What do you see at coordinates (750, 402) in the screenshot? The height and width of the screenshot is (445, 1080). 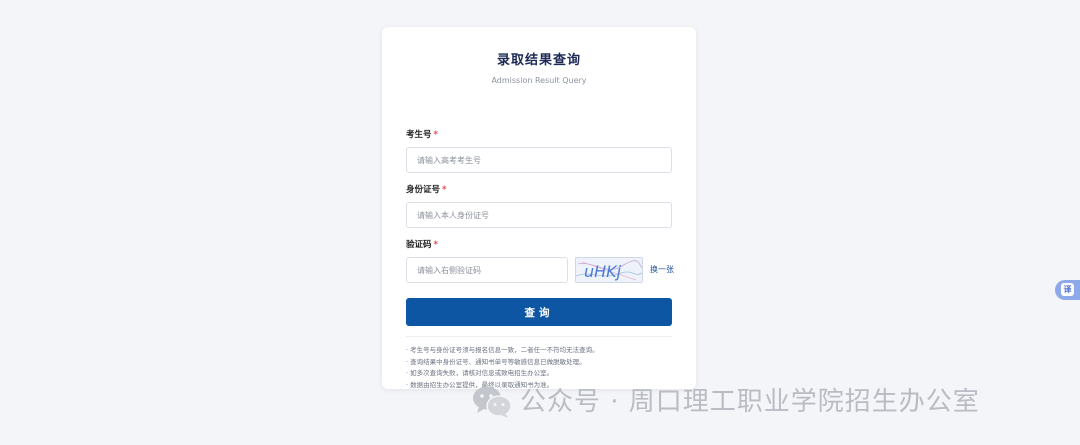 I see `watermark-text: 公众号 · 周口理工职业学院招生办公室` at bounding box center [750, 402].